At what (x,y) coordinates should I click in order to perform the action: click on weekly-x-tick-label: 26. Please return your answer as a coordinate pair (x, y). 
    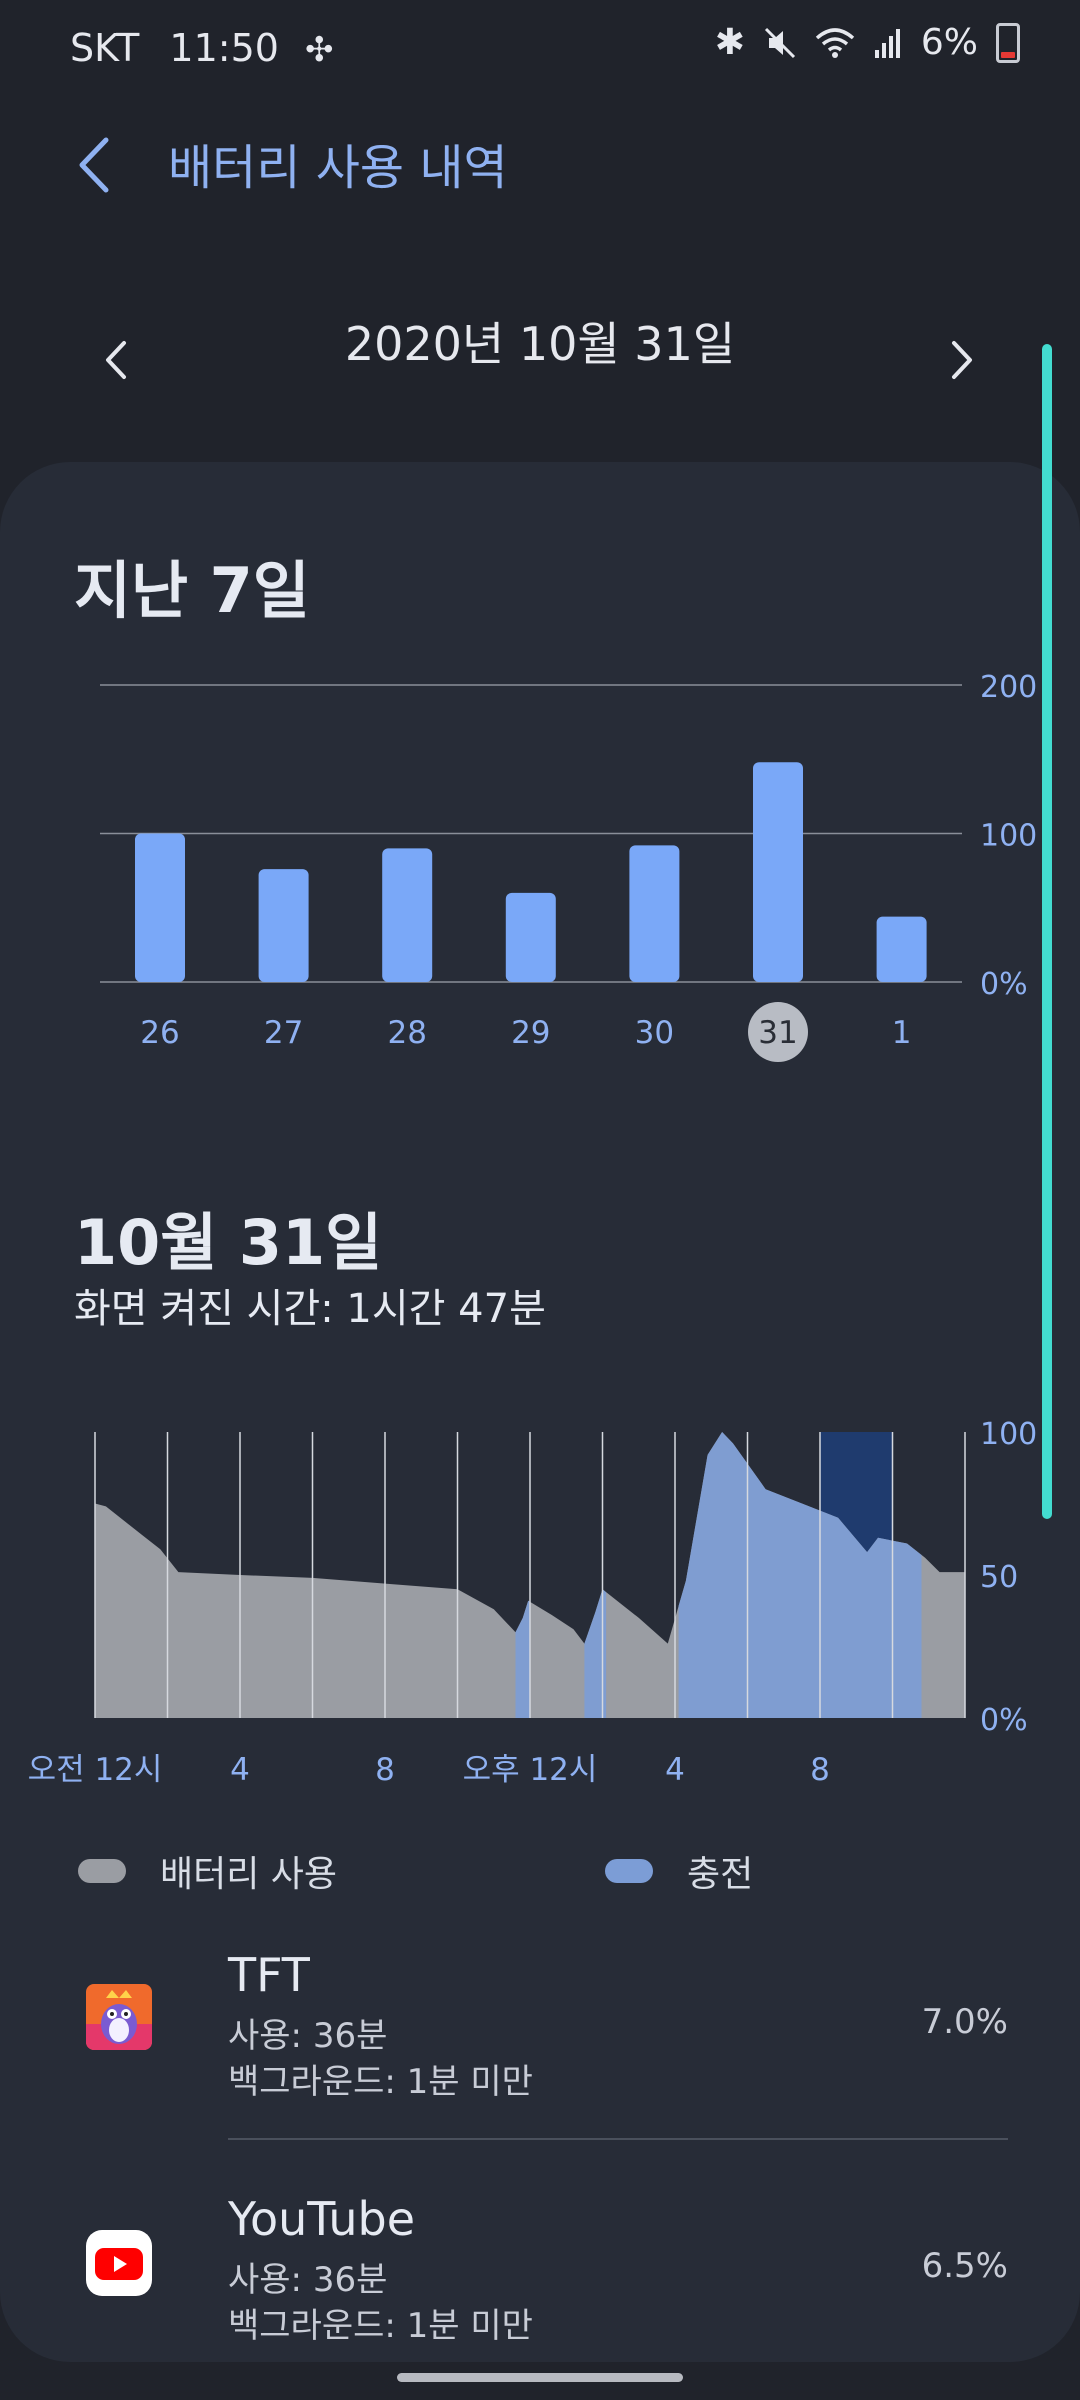
    Looking at the image, I should click on (159, 1033).